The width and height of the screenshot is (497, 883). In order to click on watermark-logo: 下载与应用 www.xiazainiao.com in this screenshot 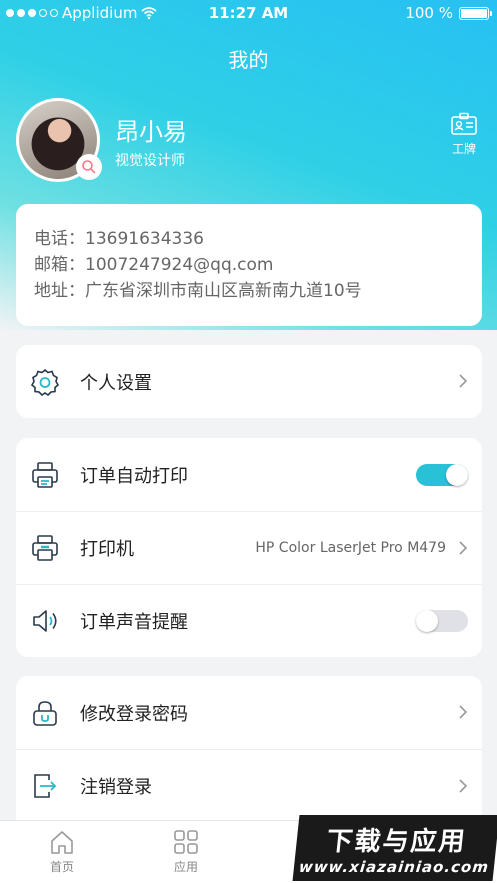, I will do `click(394, 848)`.